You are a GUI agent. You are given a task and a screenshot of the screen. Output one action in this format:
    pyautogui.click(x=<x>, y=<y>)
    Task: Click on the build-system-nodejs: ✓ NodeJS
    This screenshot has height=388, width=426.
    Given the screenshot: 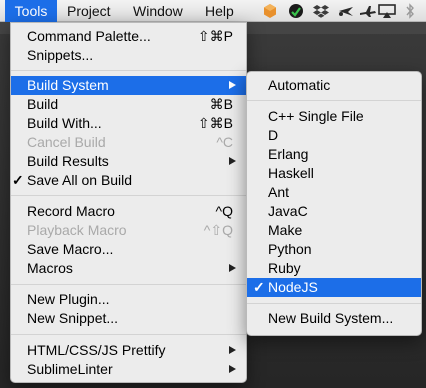 What is the action you would take?
    pyautogui.click(x=334, y=287)
    